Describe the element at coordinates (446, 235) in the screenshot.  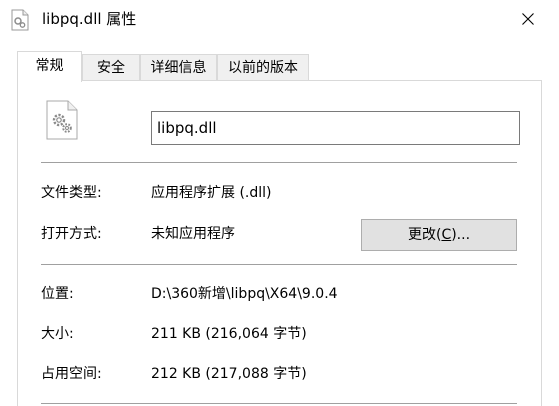
I see `change-button-accel: C` at that location.